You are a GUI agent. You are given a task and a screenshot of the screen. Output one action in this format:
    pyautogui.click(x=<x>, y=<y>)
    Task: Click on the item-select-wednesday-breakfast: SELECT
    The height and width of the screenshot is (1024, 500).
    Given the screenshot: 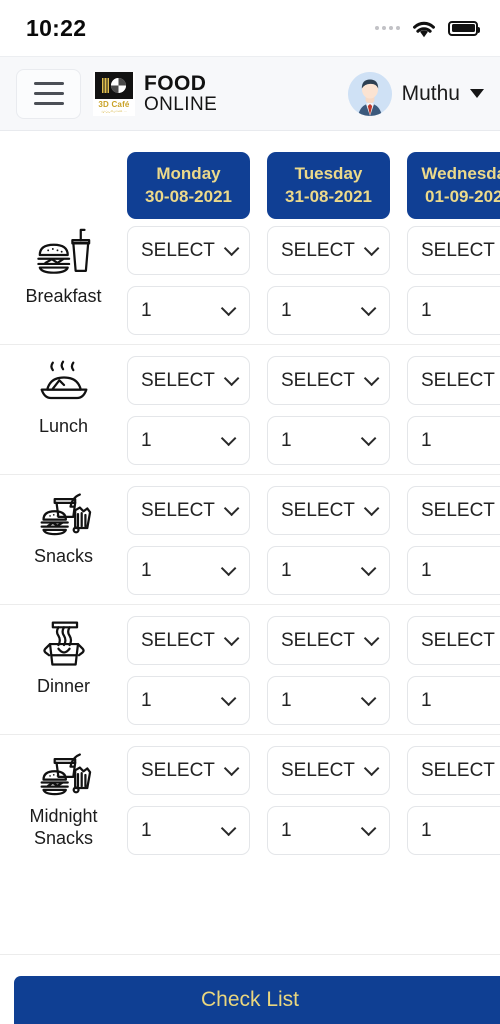 What is the action you would take?
    pyautogui.click(x=453, y=250)
    